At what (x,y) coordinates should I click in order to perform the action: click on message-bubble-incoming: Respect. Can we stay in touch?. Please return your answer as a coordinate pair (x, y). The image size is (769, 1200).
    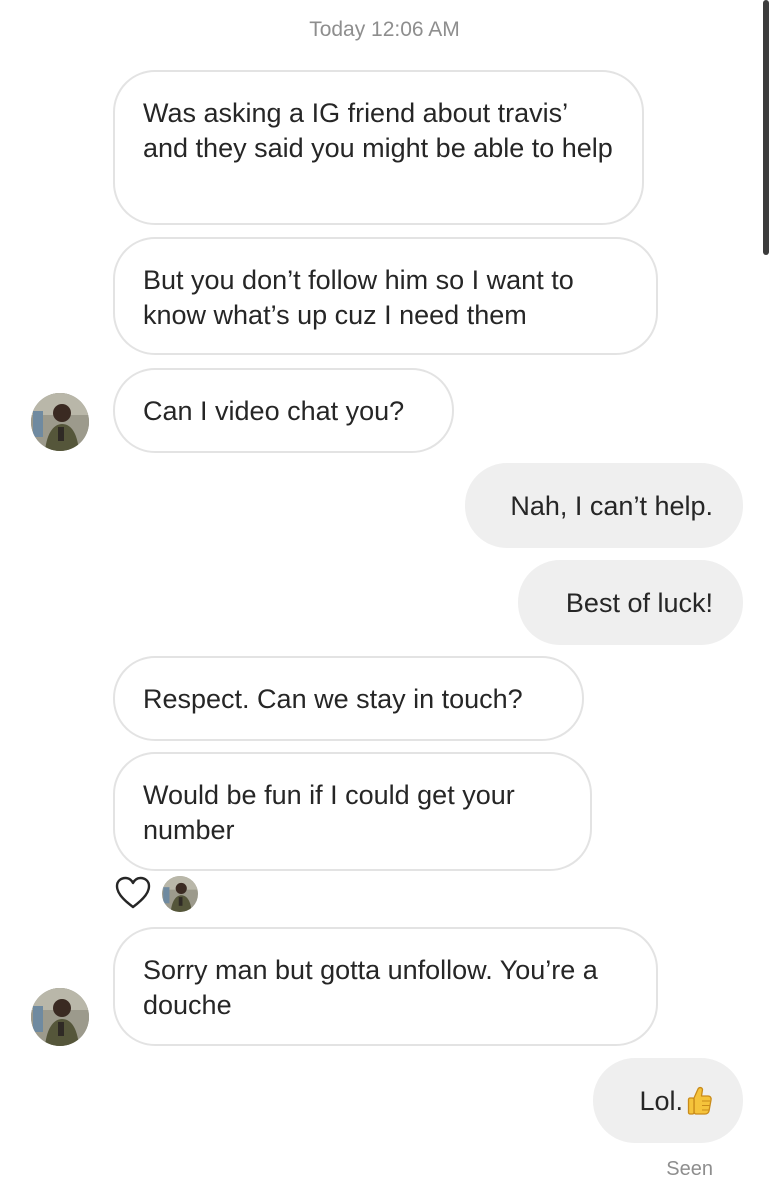
    Looking at the image, I should click on (348, 698).